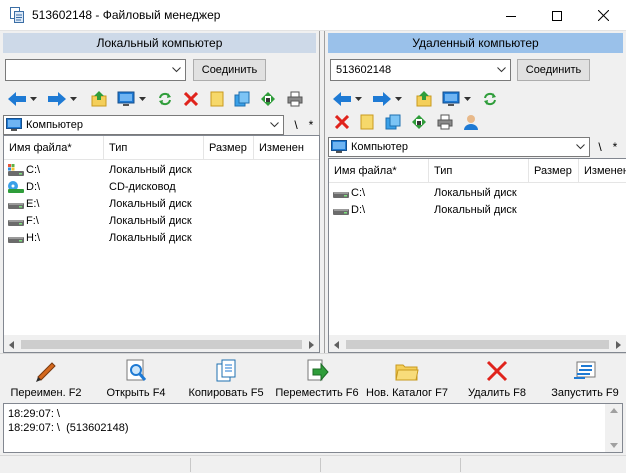  Describe the element at coordinates (614, 445) in the screenshot. I see `scroll-down-icon` at that location.